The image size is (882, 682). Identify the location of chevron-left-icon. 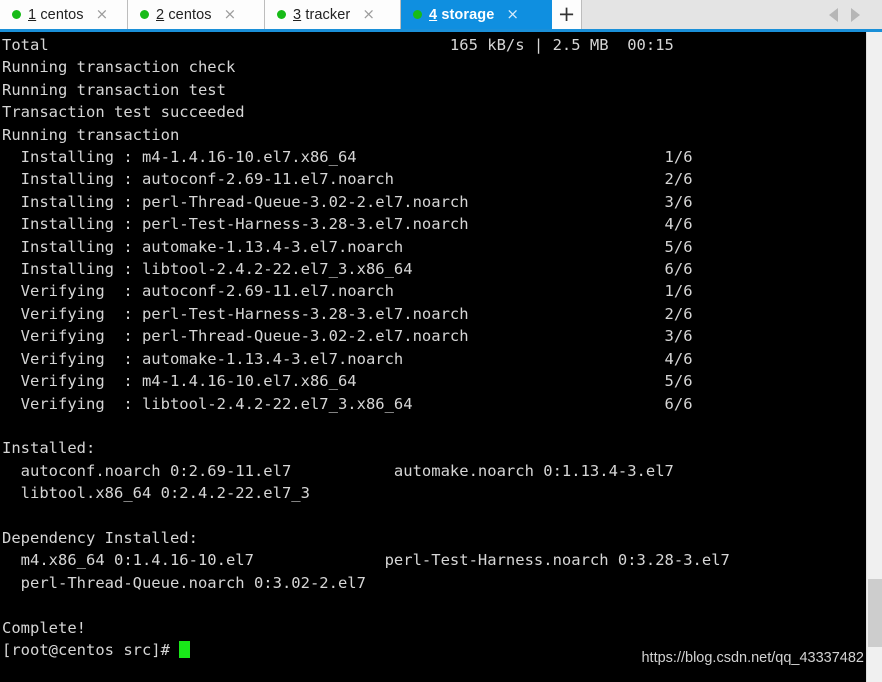
(833, 14).